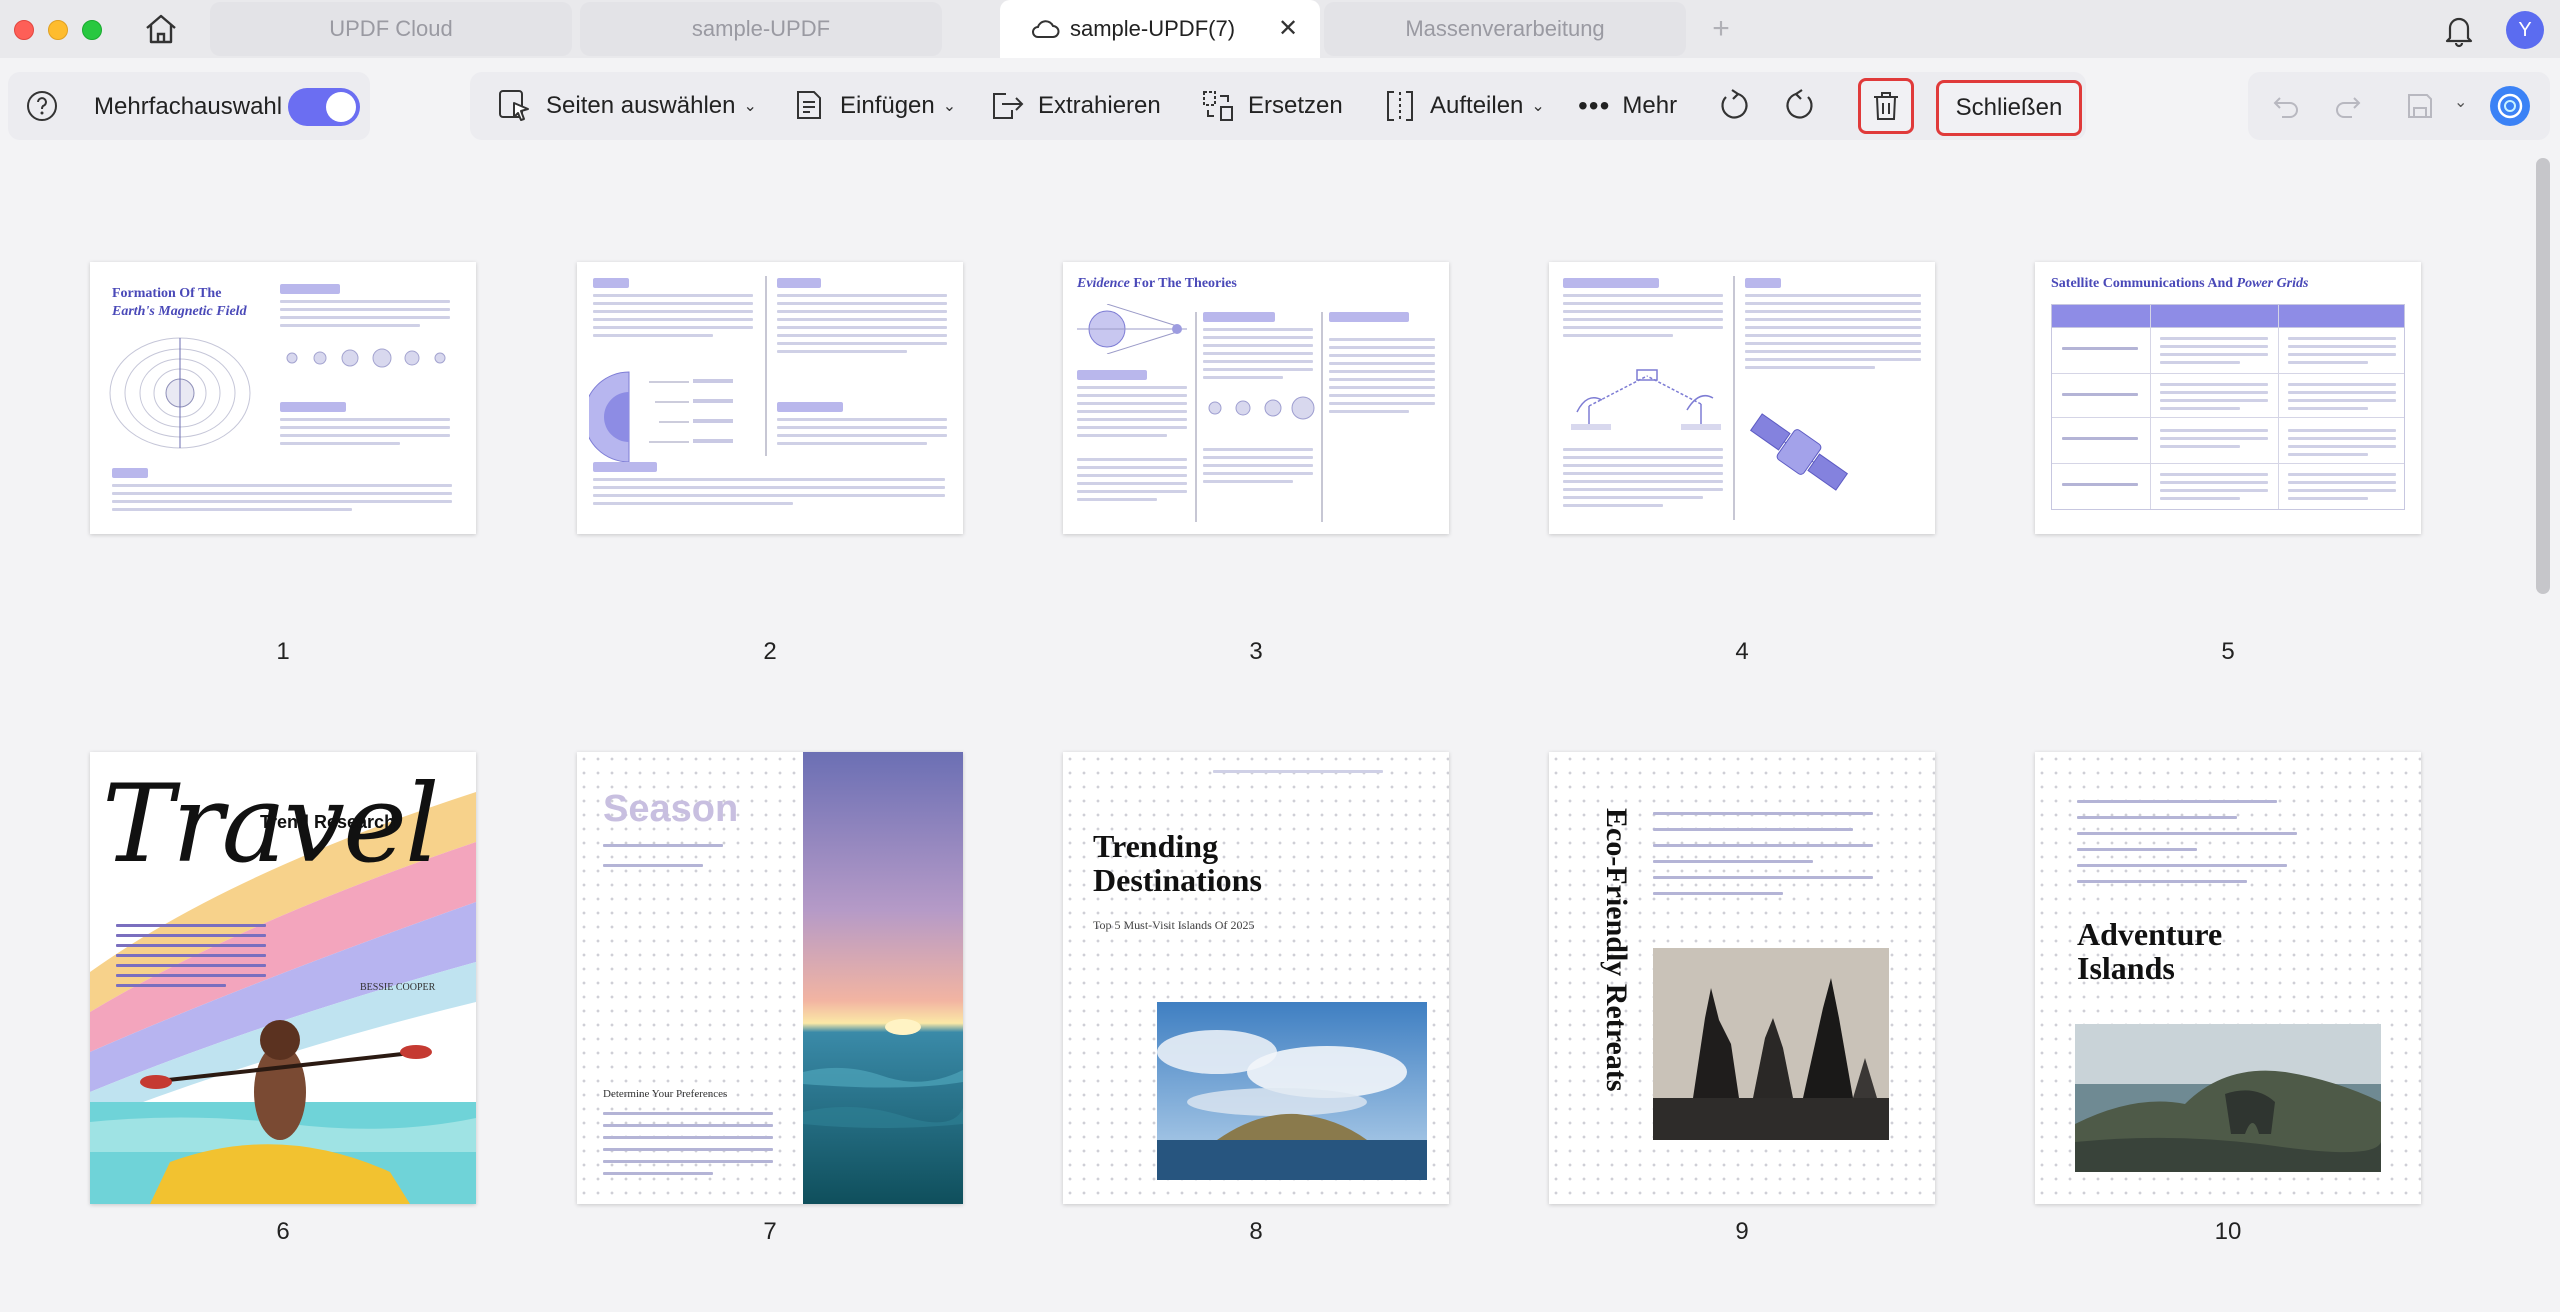 This screenshot has width=2560, height=1312. I want to click on page-number: 4, so click(1742, 651).